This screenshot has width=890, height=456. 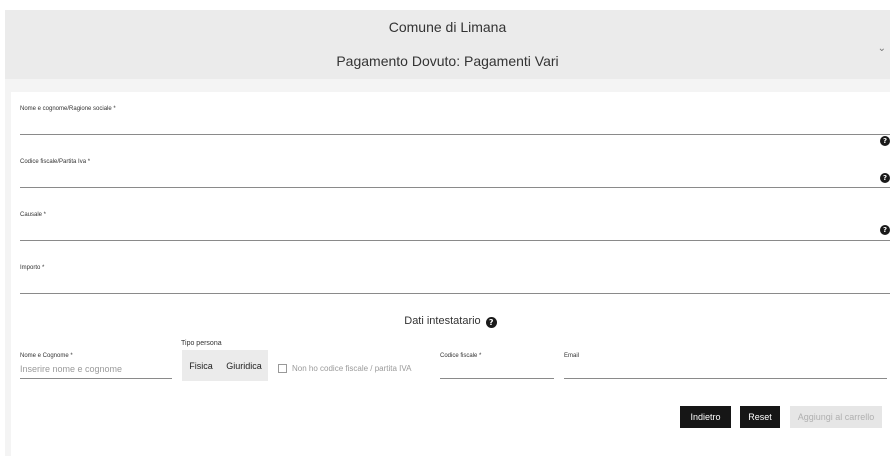 What do you see at coordinates (497, 378) in the screenshot?
I see `codice-fiscale-input` at bounding box center [497, 378].